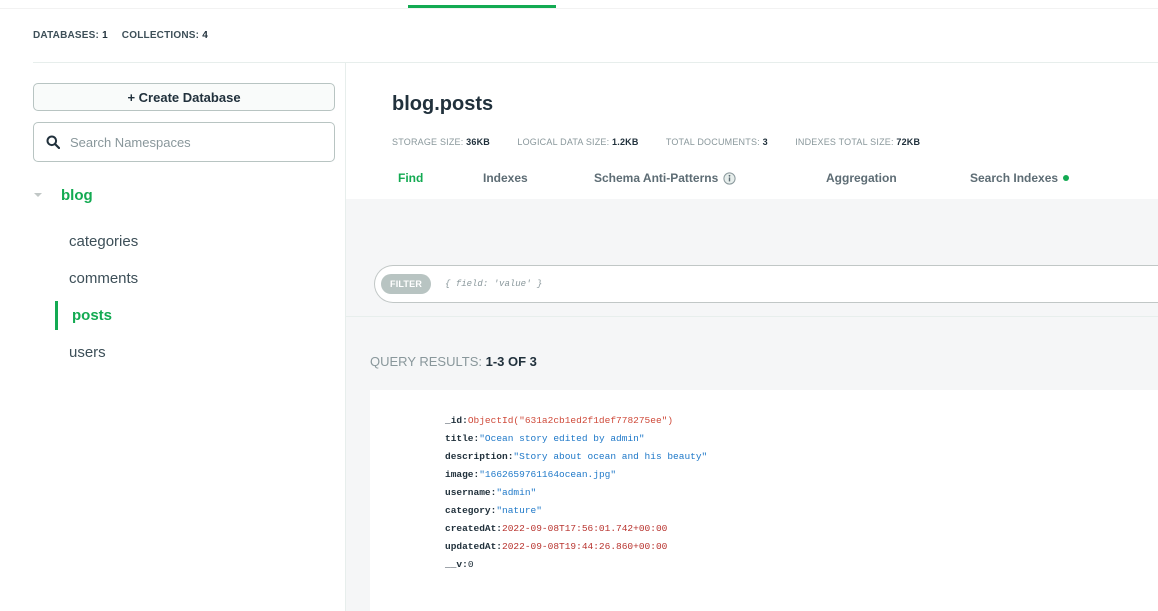 This screenshot has height=611, width=1158. I want to click on document-field-updatedat: updatedAt:2022-09-08T19:44:26.860+00:00, so click(576, 547).